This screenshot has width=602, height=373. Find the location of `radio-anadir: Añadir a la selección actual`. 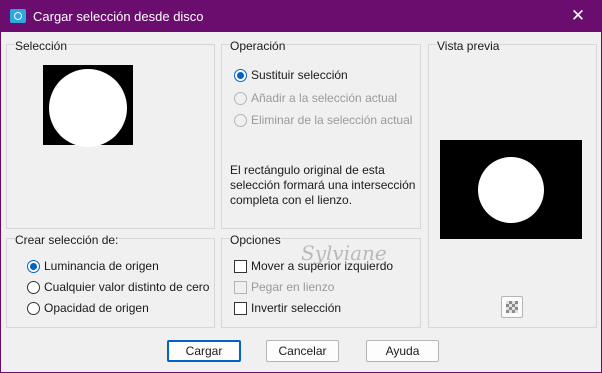

radio-anadir: Añadir a la selección actual is located at coordinates (315, 98).